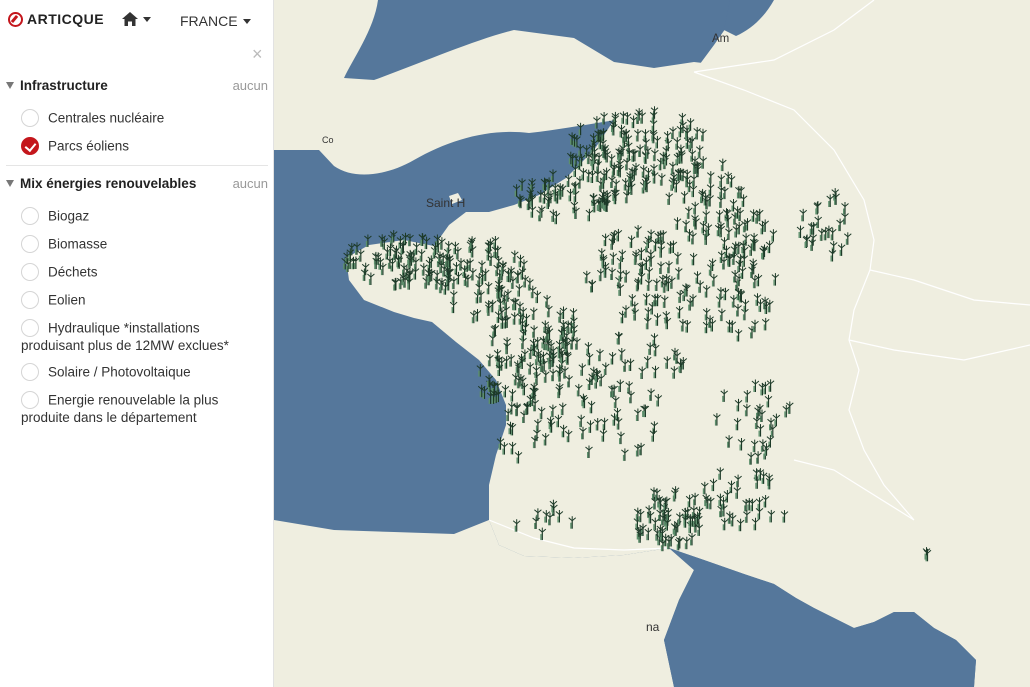 Image resolution: width=1030 pixels, height=687 pixels. Describe the element at coordinates (69, 216) in the screenshot. I see `option-label: Biogaz` at that location.